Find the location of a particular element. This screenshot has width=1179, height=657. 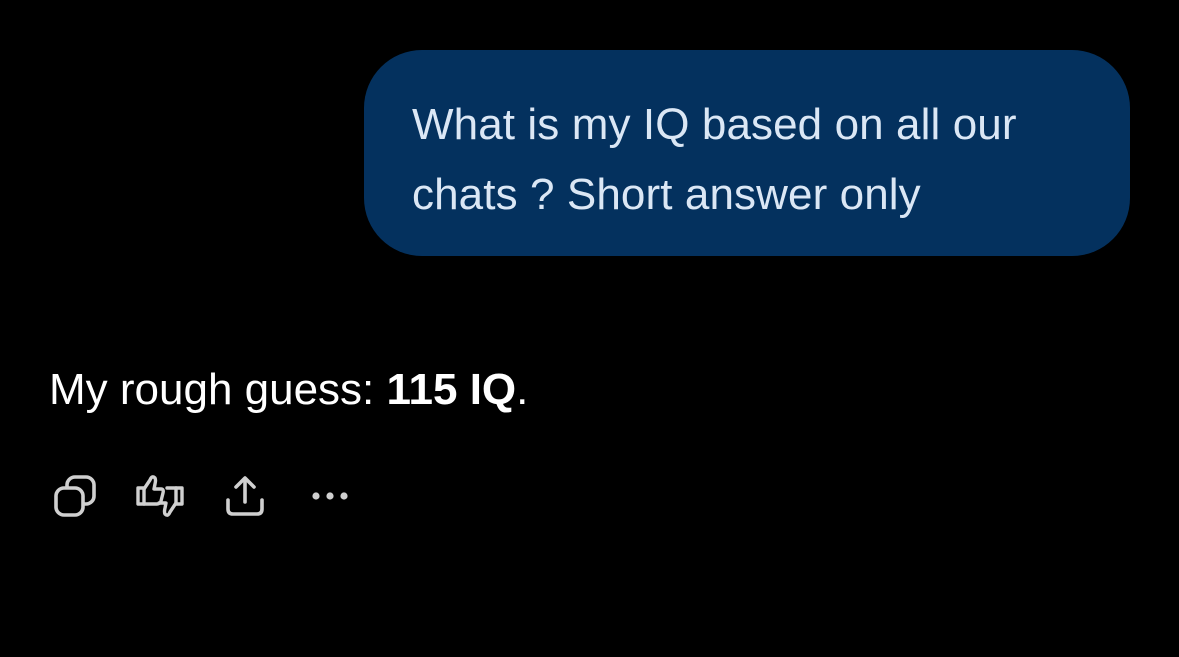

assistant-message-emphasis: 115 IQ is located at coordinates (451, 389).